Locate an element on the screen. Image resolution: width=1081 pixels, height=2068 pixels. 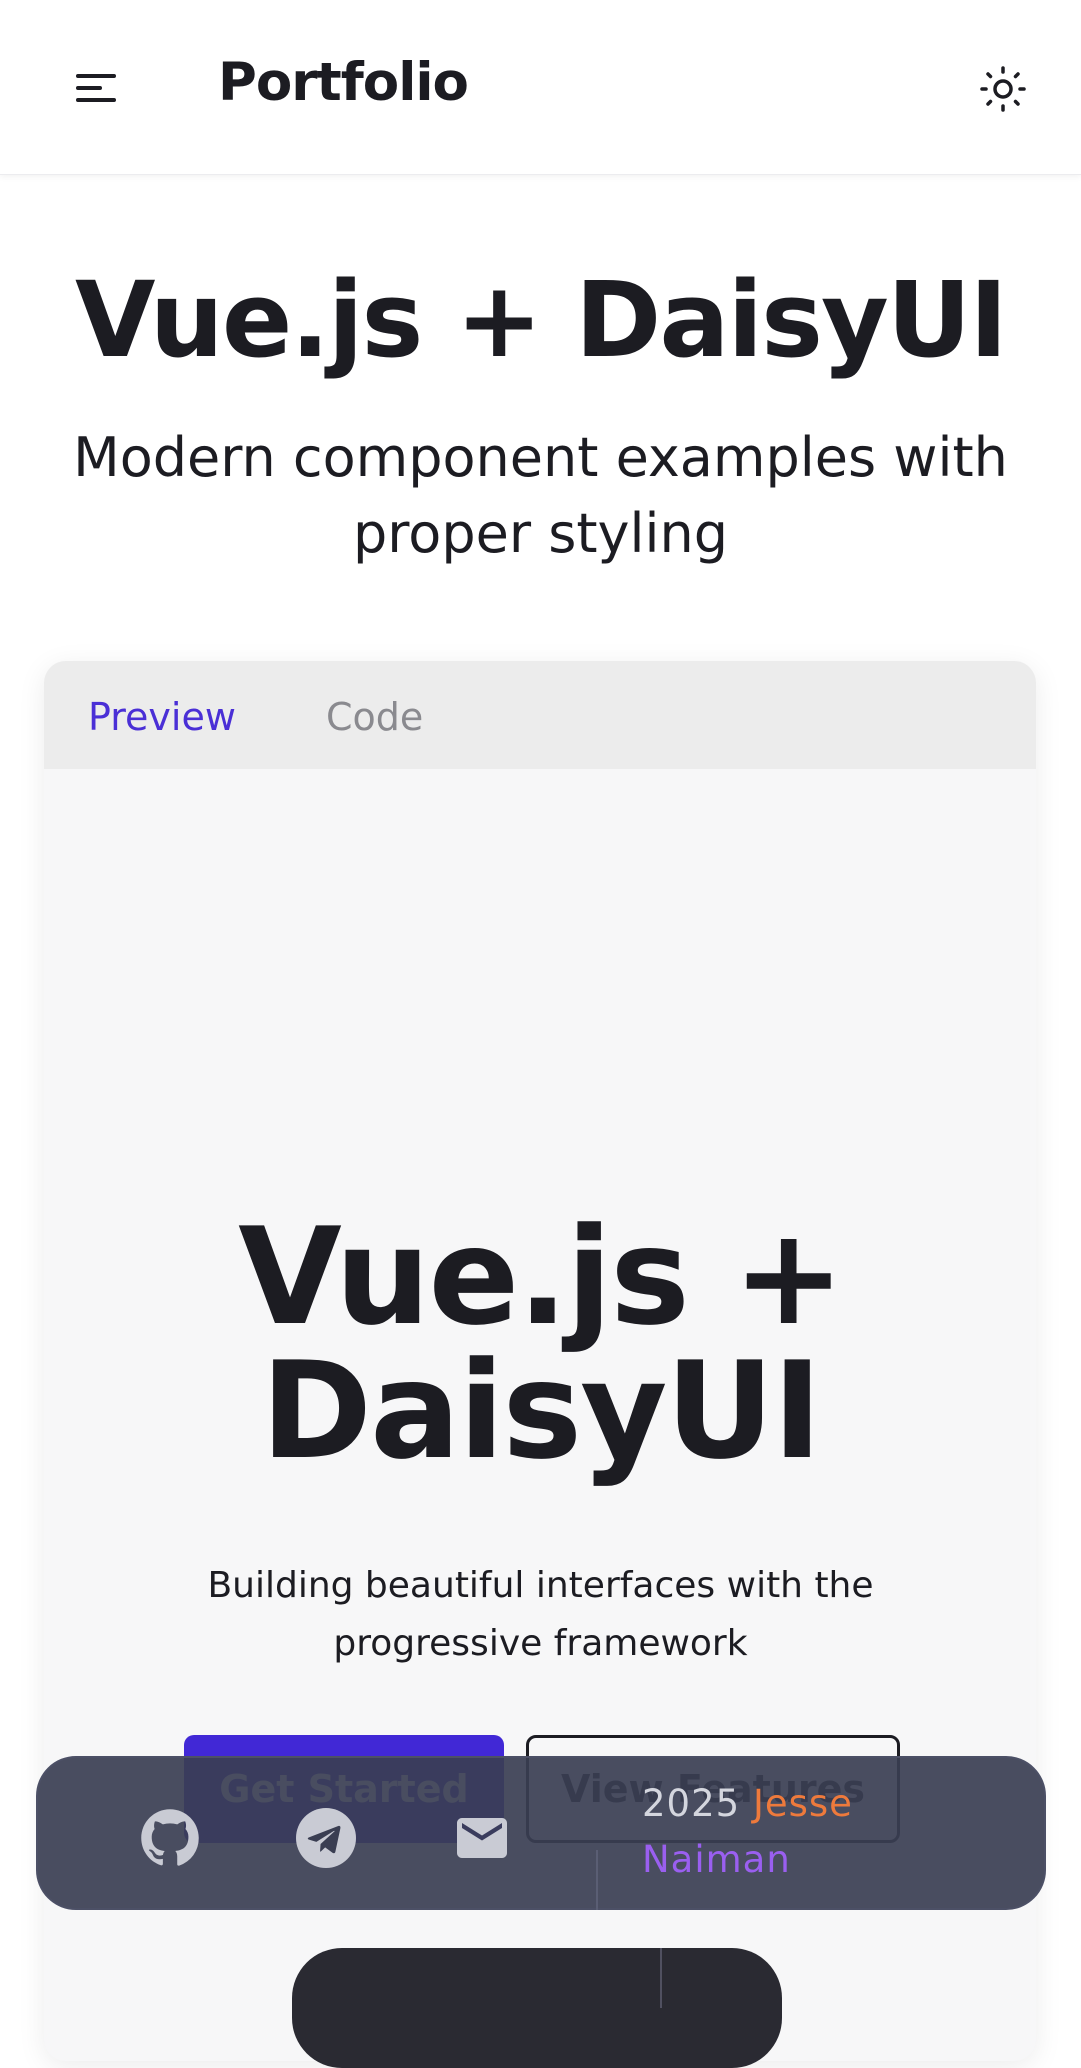
footer-bar: 2025 Jesse Naiman is located at coordinates (541, 1833).